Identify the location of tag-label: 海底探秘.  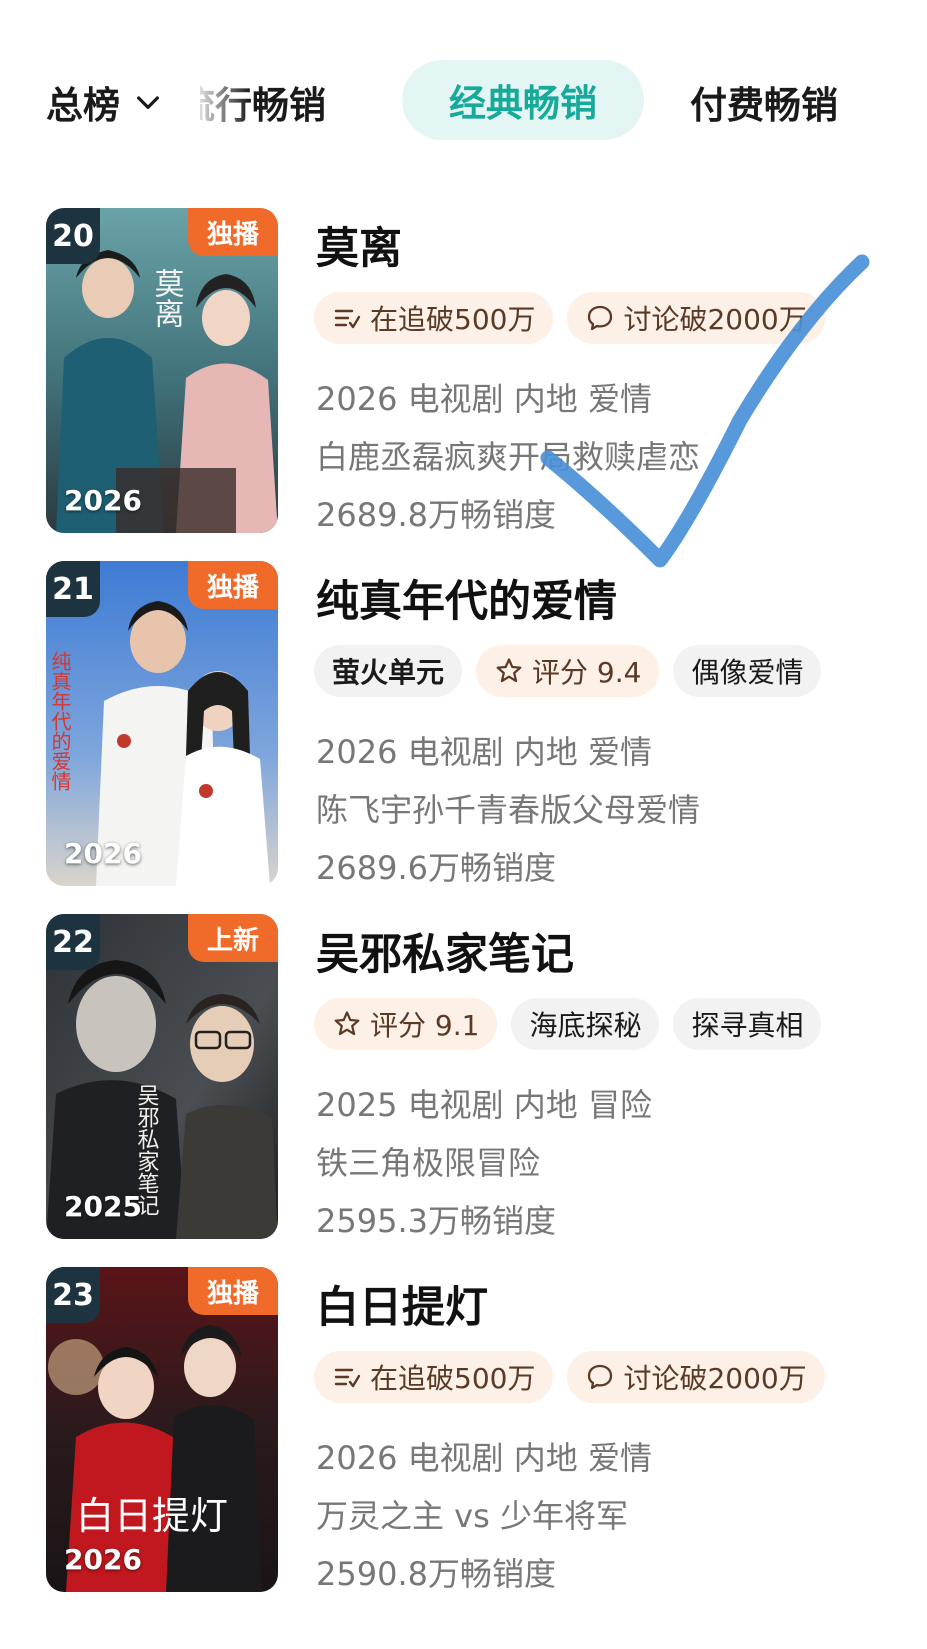
(585, 1025).